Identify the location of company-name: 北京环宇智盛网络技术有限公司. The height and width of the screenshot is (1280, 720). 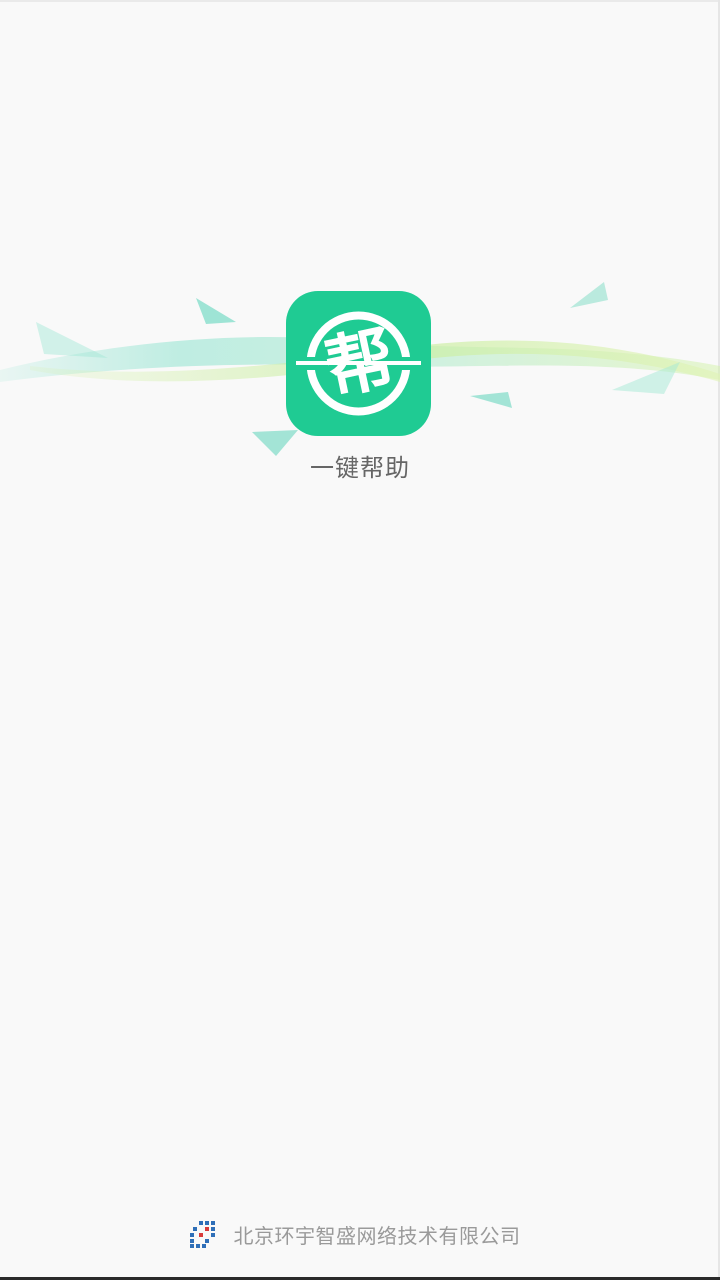
(377, 1235).